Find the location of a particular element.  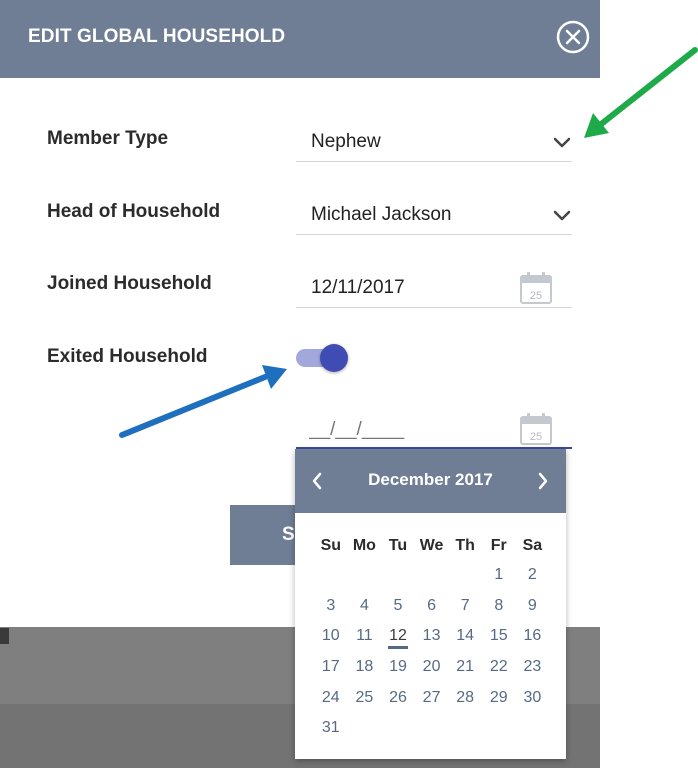

exited-household-date-field: 25 is located at coordinates (434, 430).